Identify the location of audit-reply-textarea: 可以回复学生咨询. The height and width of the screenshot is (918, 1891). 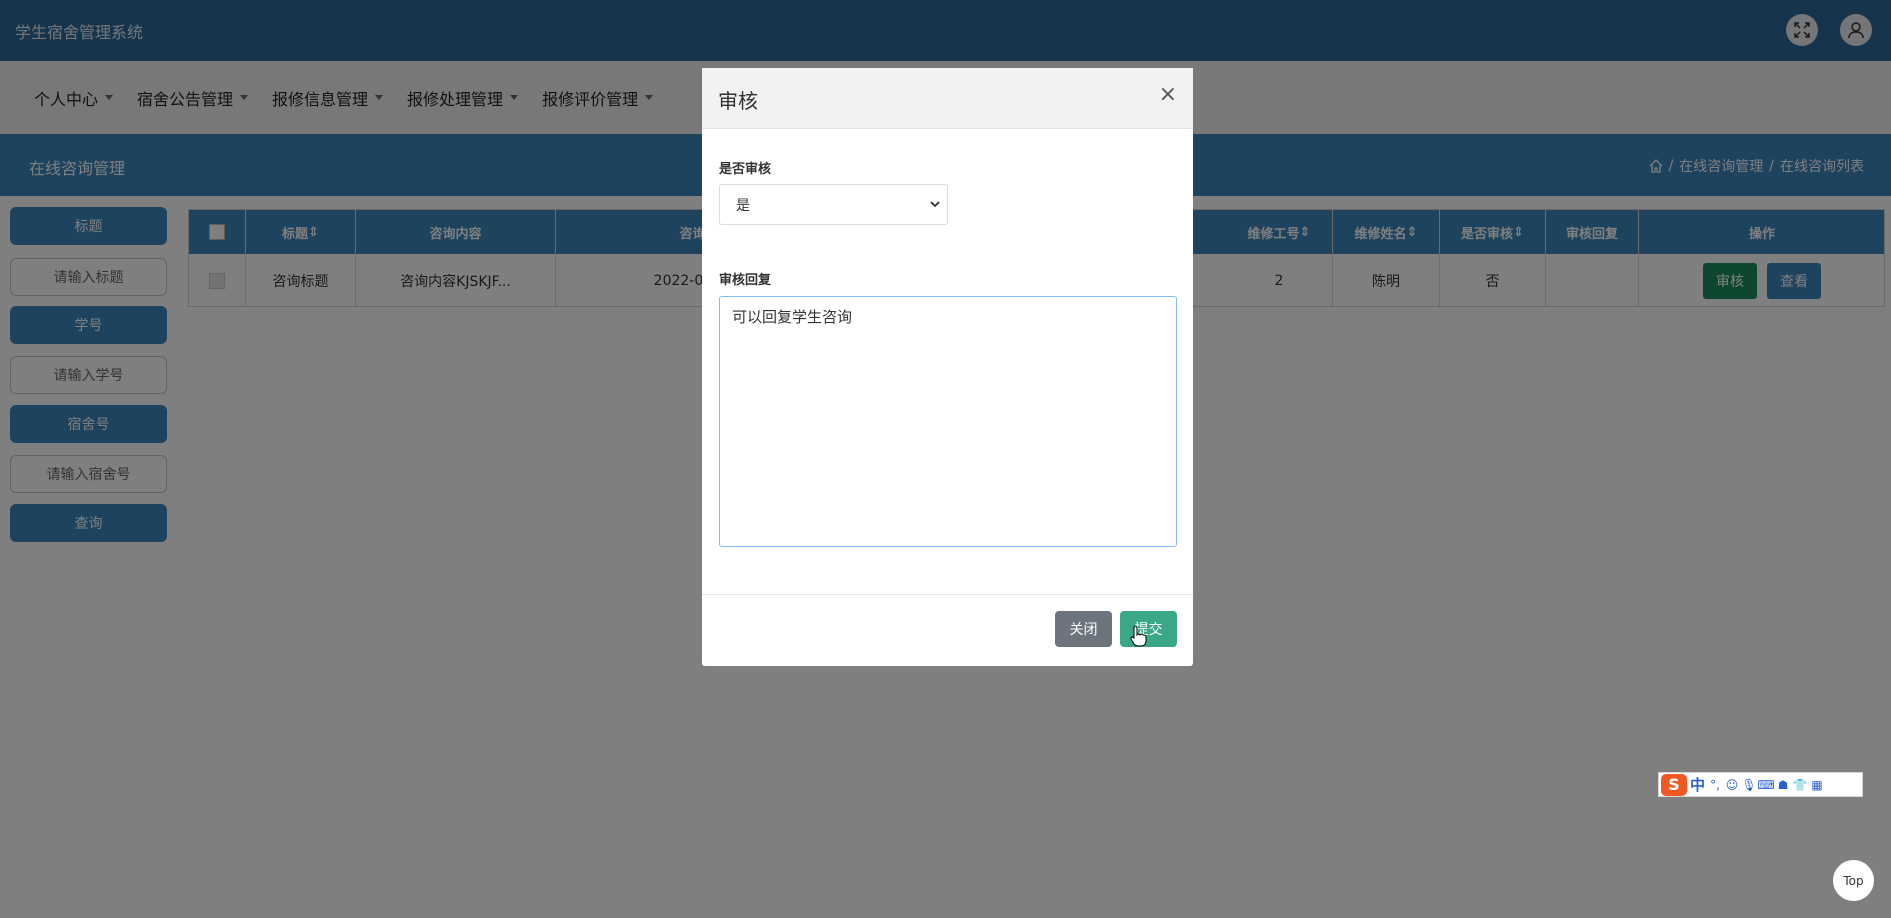
(948, 421).